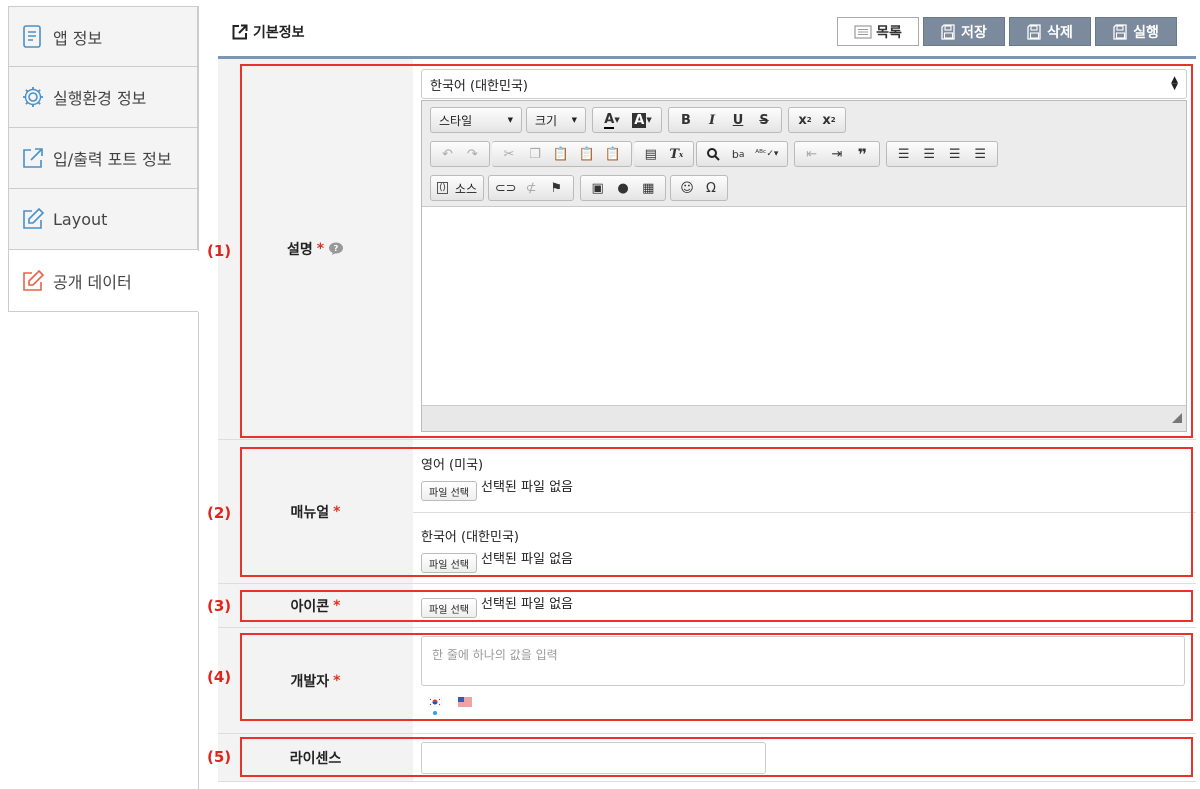 This screenshot has width=1200, height=789. What do you see at coordinates (100, 98) in the screenshot?
I see `sidebar-item-label: 실행환경 정보` at bounding box center [100, 98].